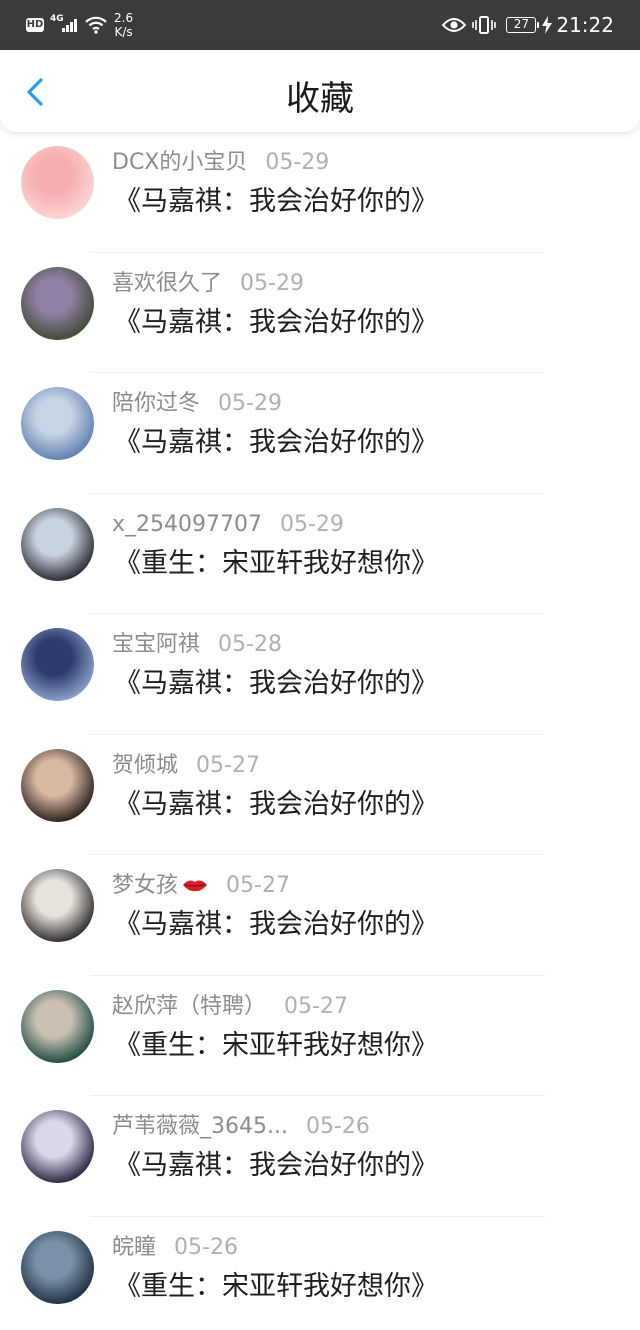 This screenshot has height=1330, width=640. Describe the element at coordinates (195, 886) in the screenshot. I see `lips-icon` at that location.